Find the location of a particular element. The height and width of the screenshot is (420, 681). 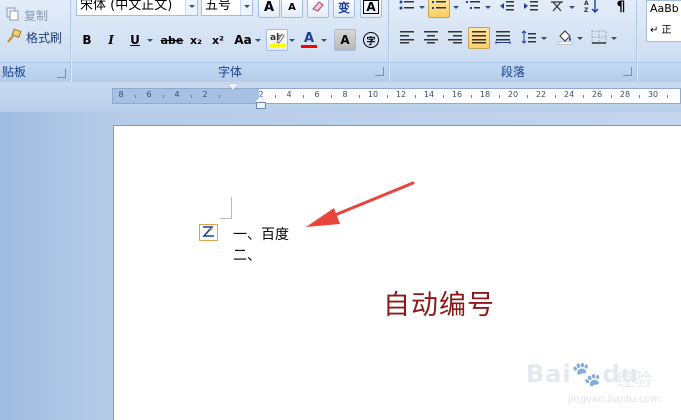

lightning-icon is located at coordinates (208, 233).